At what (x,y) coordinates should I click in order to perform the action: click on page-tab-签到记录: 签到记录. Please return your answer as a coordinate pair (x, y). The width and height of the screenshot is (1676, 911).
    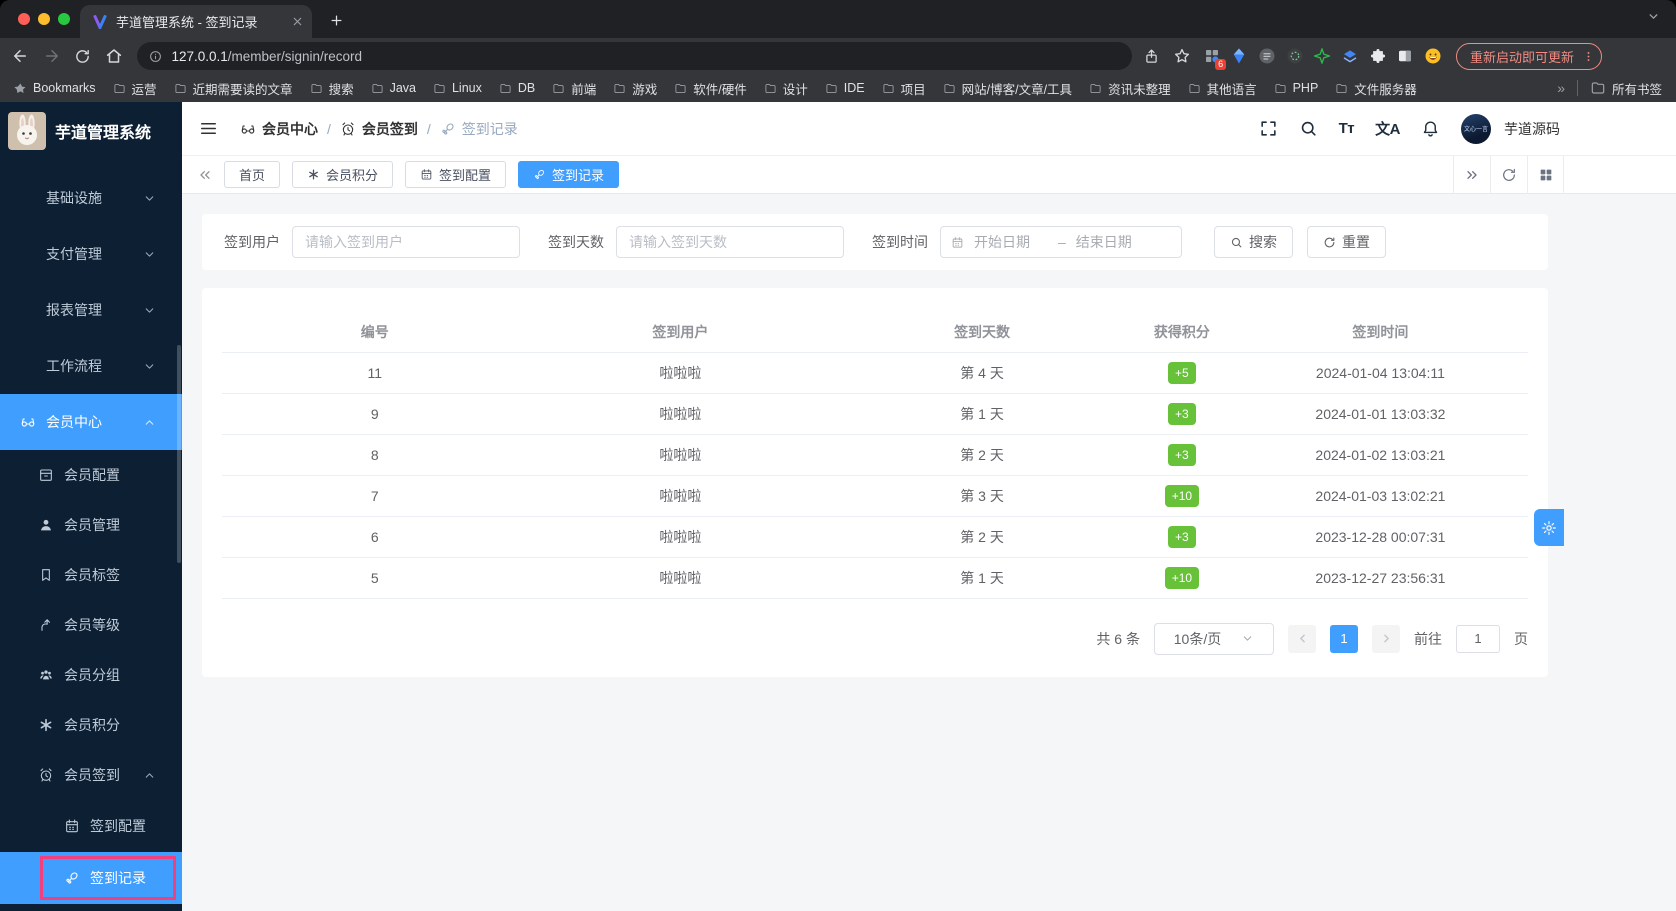
    Looking at the image, I should click on (569, 174).